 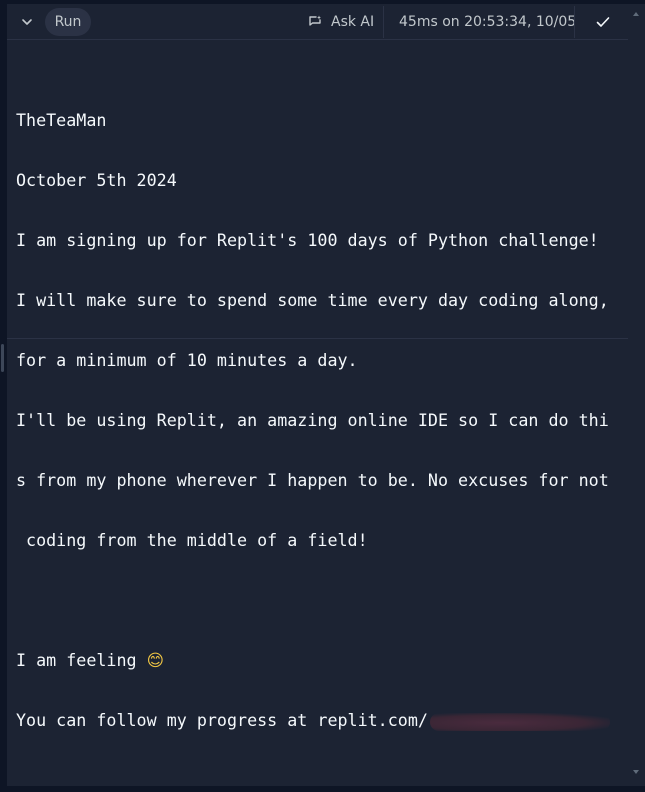 What do you see at coordinates (317, 338) in the screenshot?
I see `output-divider` at bounding box center [317, 338].